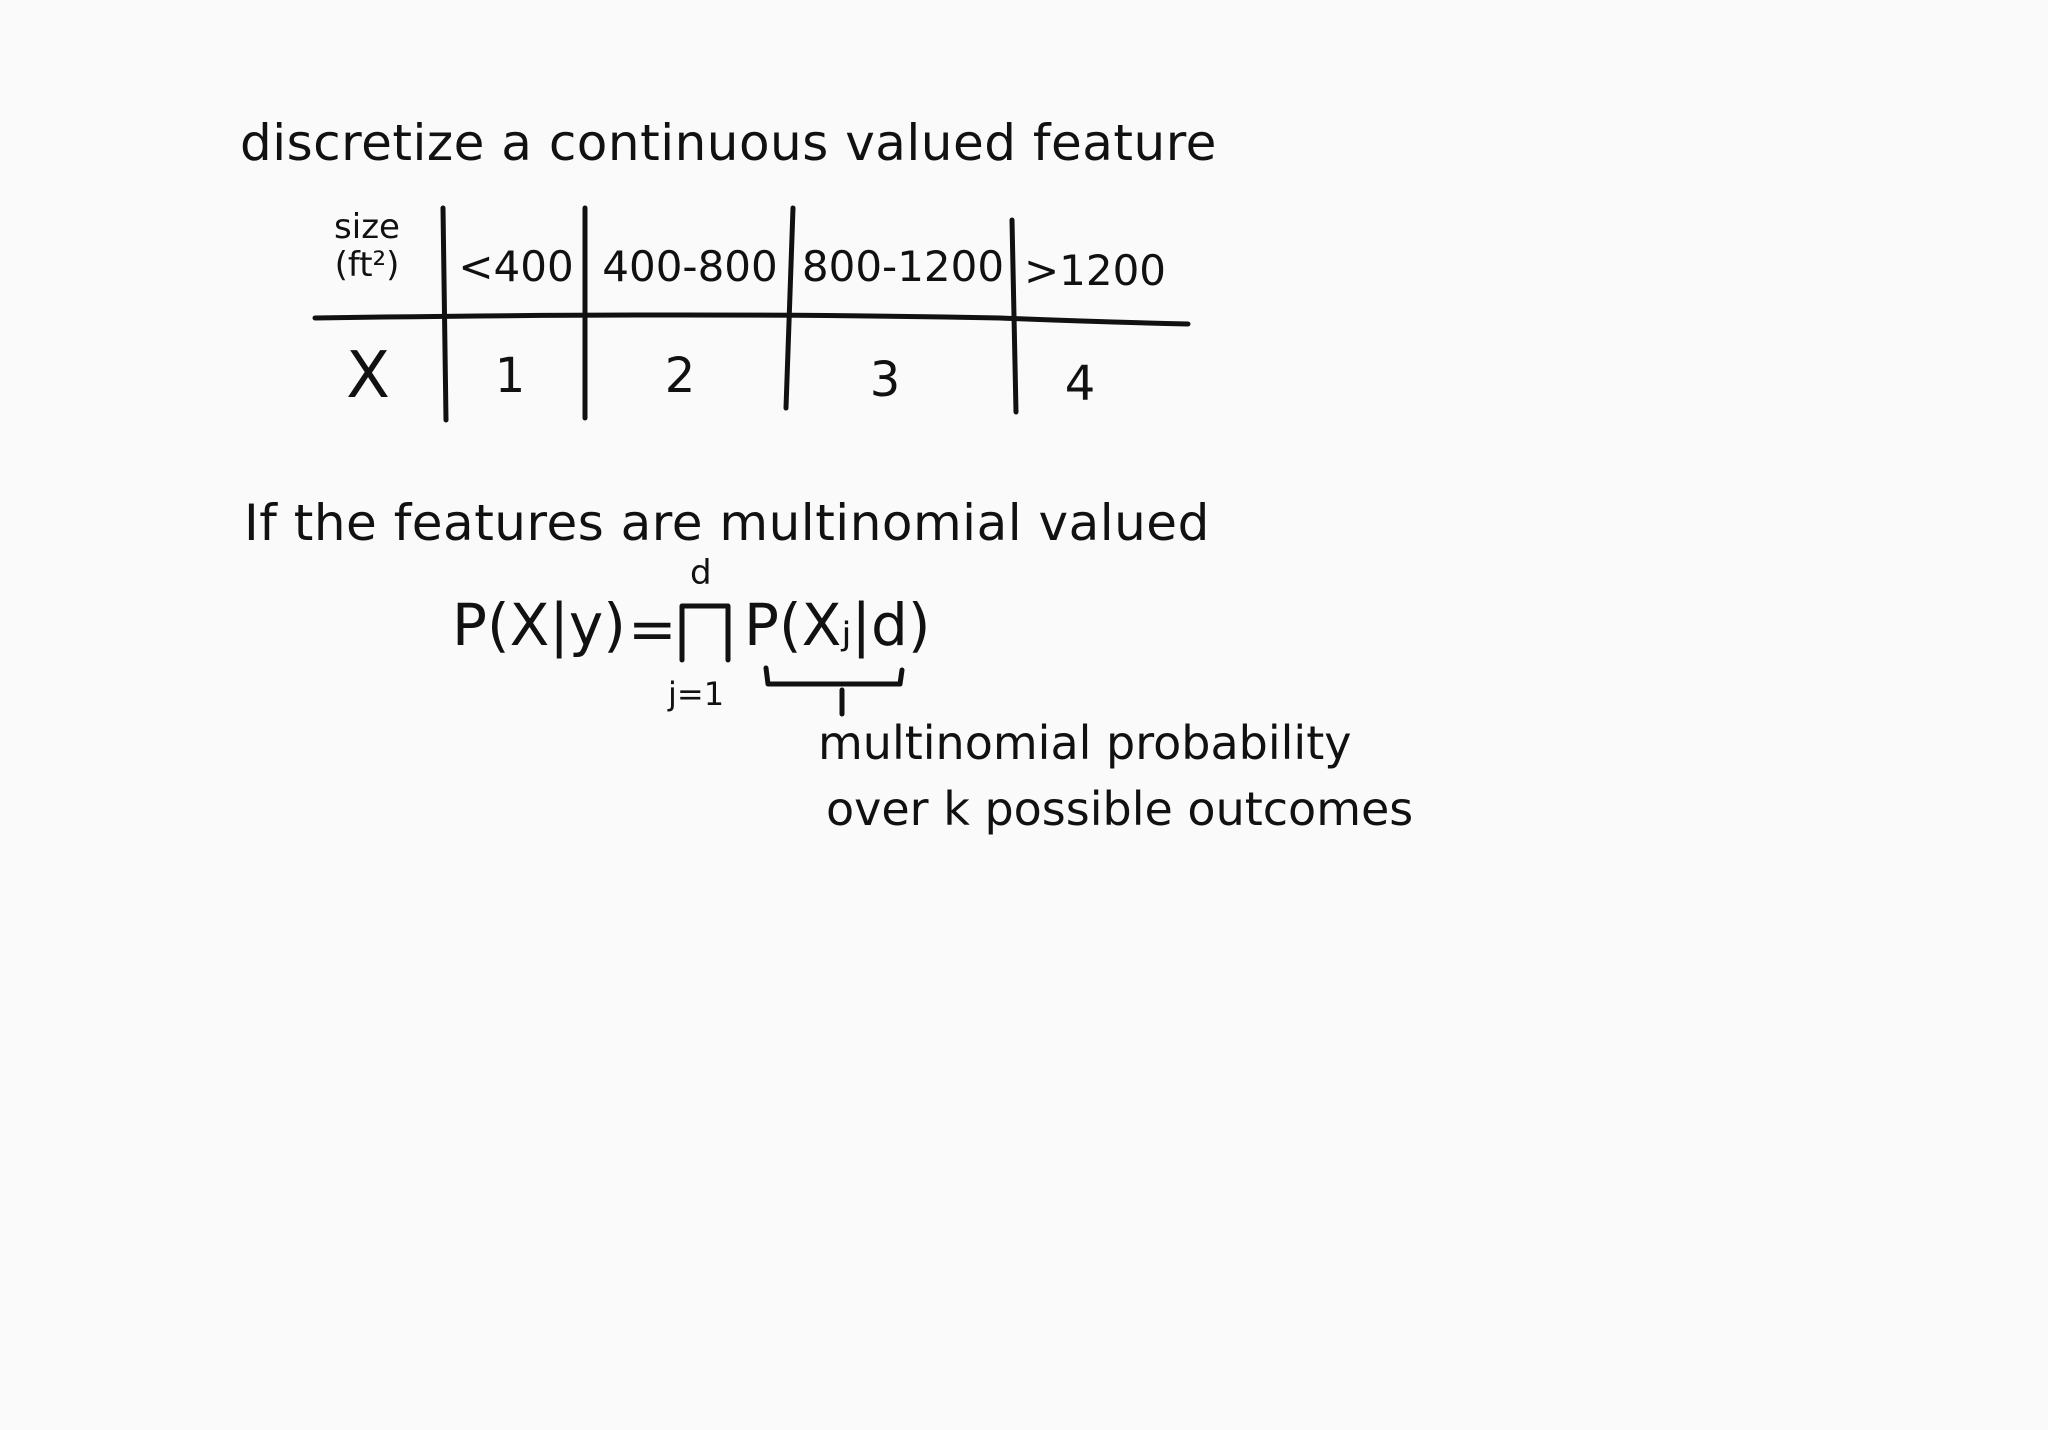 The height and width of the screenshot is (1430, 2048). What do you see at coordinates (885, 380) in the screenshot?
I see `table-cell-value-3: 3` at bounding box center [885, 380].